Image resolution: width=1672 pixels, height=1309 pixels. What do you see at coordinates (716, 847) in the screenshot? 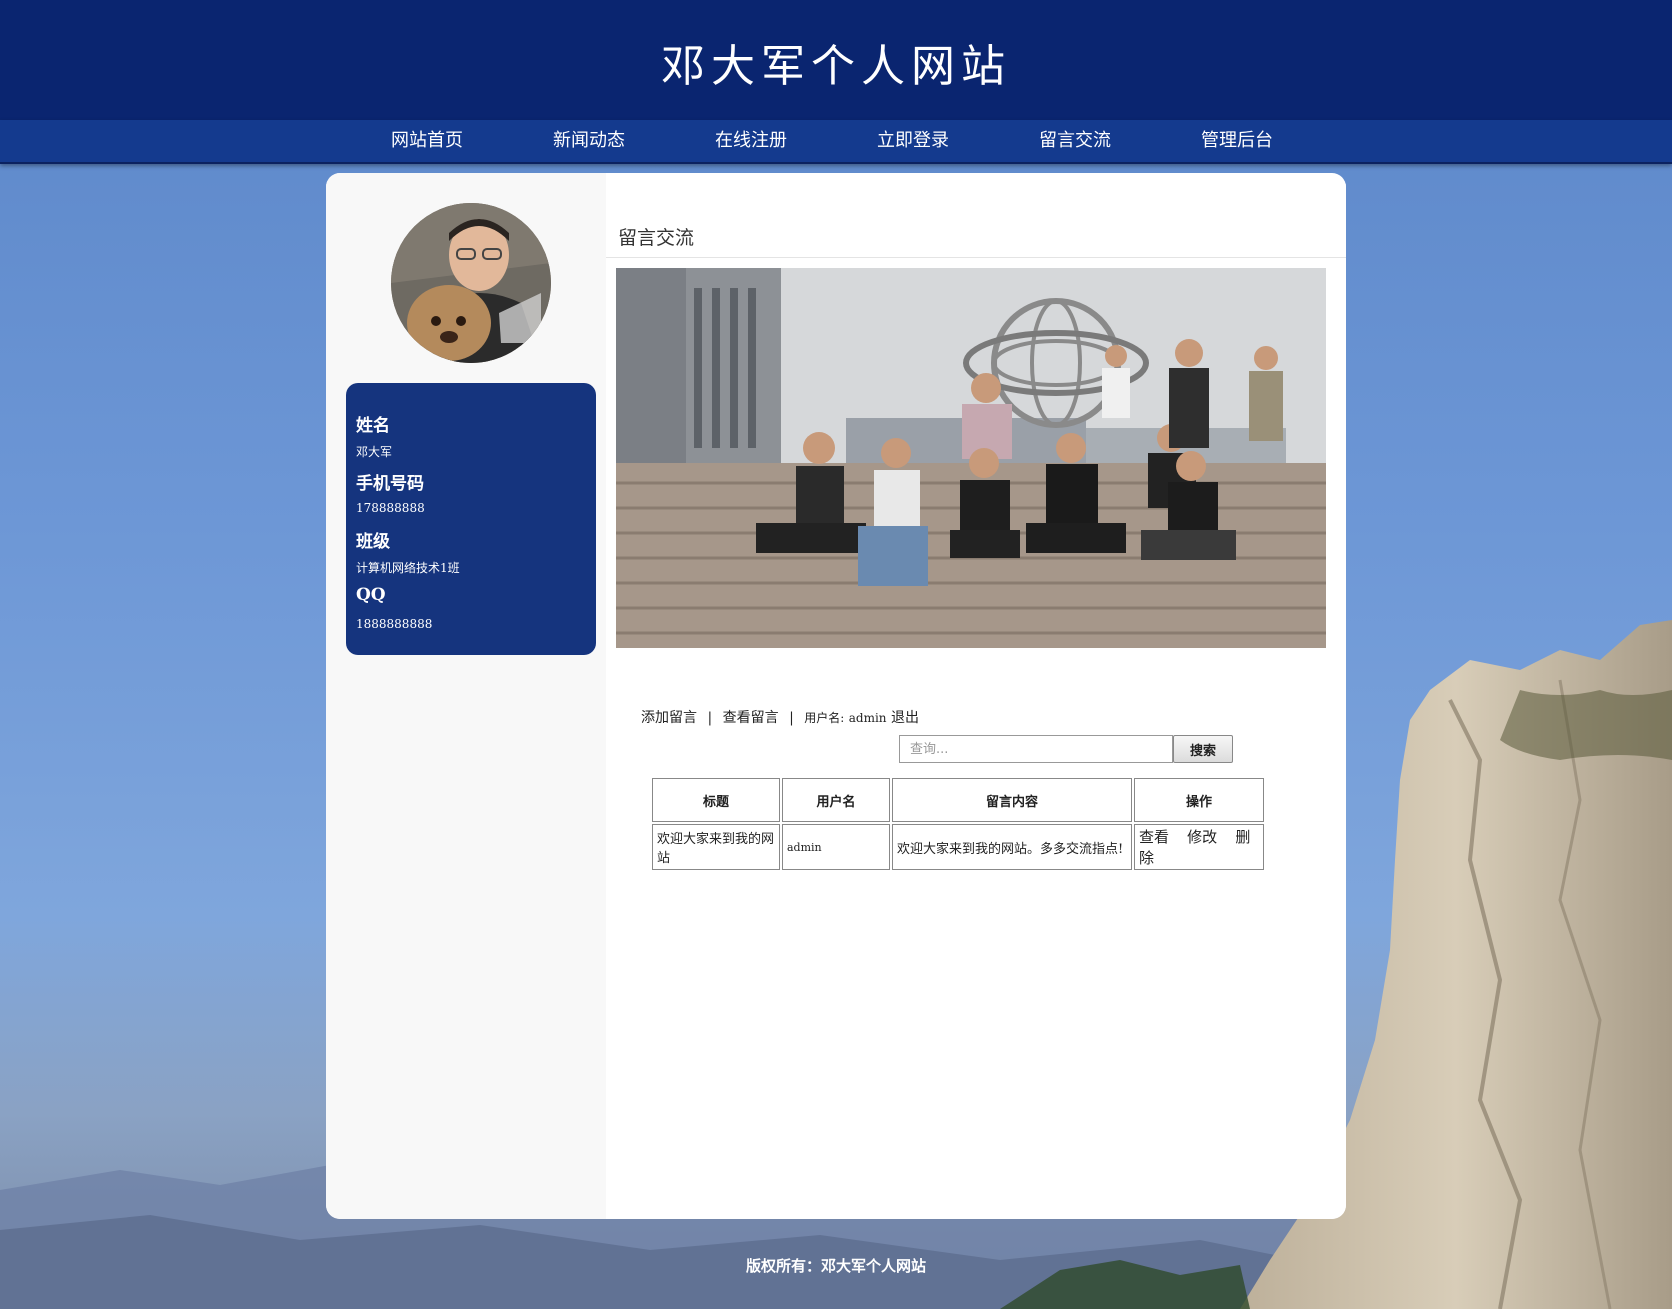
I see `cell-title: 欢迎大家来到我的网站` at bounding box center [716, 847].